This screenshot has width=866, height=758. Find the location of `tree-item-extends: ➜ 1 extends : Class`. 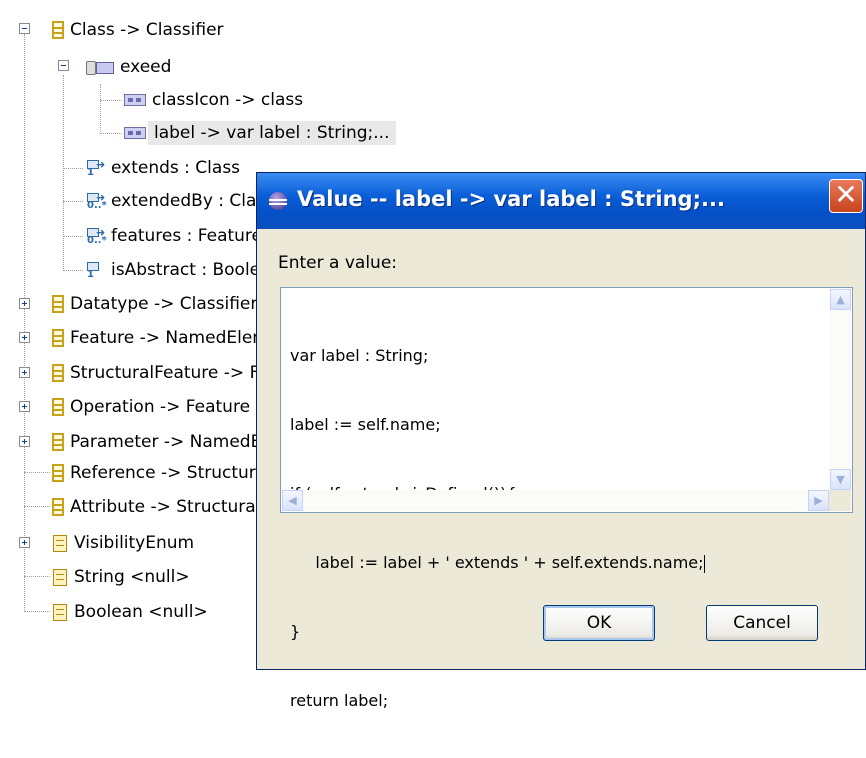

tree-item-extends: ➜ 1 extends : Class is located at coordinates (162, 168).